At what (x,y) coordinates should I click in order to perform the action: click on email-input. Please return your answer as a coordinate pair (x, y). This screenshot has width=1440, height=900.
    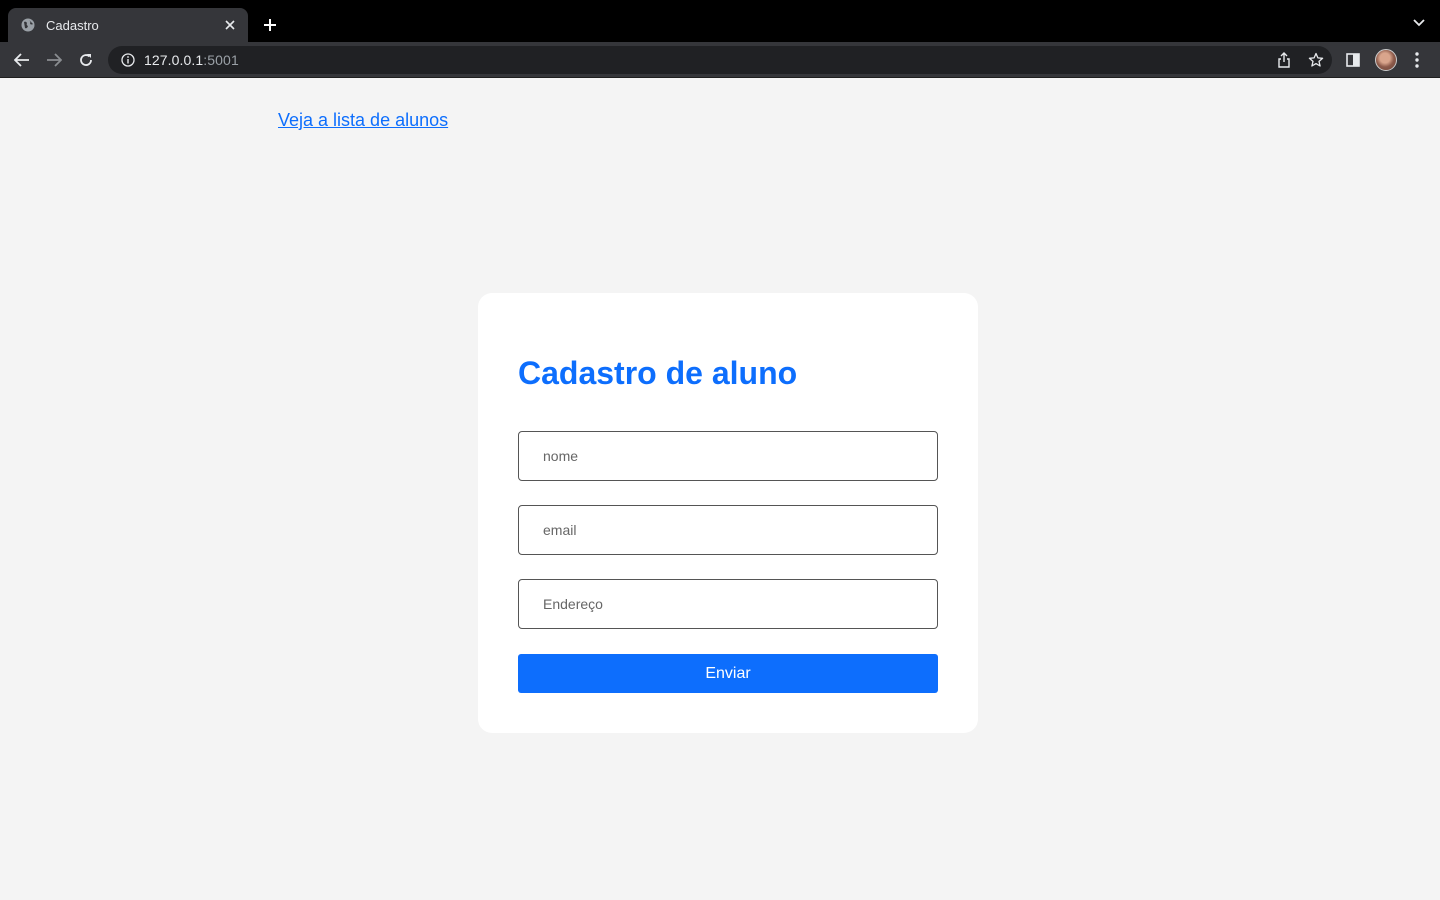
    Looking at the image, I should click on (728, 530).